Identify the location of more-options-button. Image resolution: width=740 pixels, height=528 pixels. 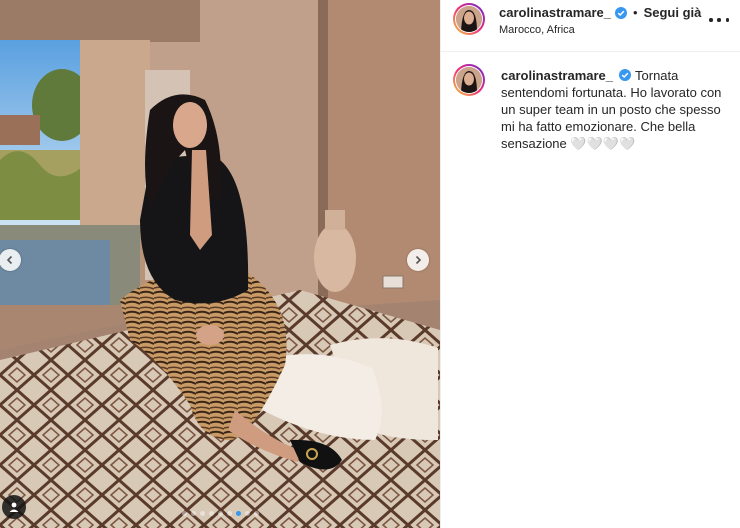
(719, 20).